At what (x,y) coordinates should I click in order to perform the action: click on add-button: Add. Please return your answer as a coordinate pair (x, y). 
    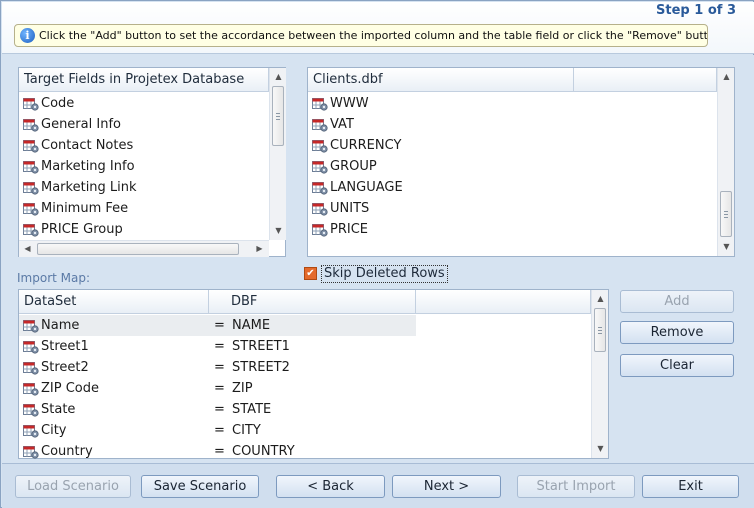
    Looking at the image, I should click on (677, 301).